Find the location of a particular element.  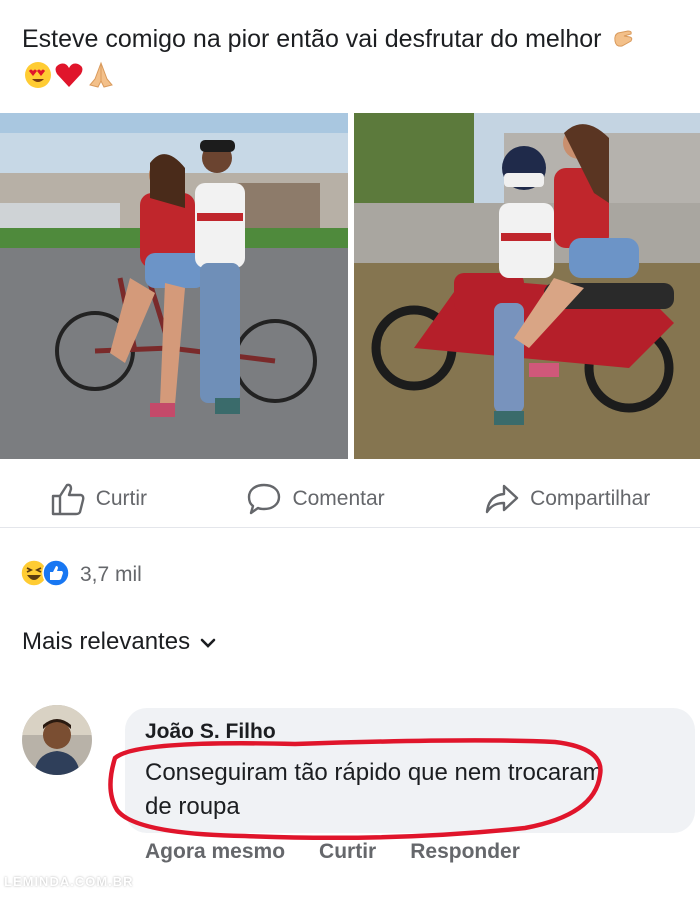

call-me-hand-emoji is located at coordinates (623, 42).